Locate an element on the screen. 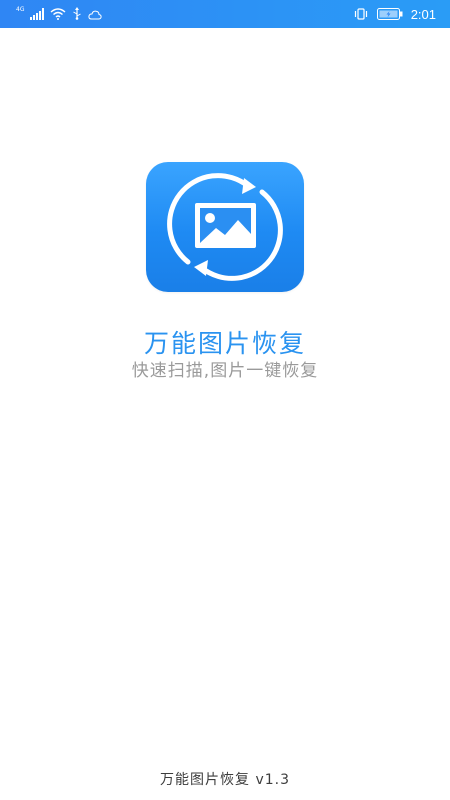 The width and height of the screenshot is (450, 800). vibrate-icon is located at coordinates (361, 14).